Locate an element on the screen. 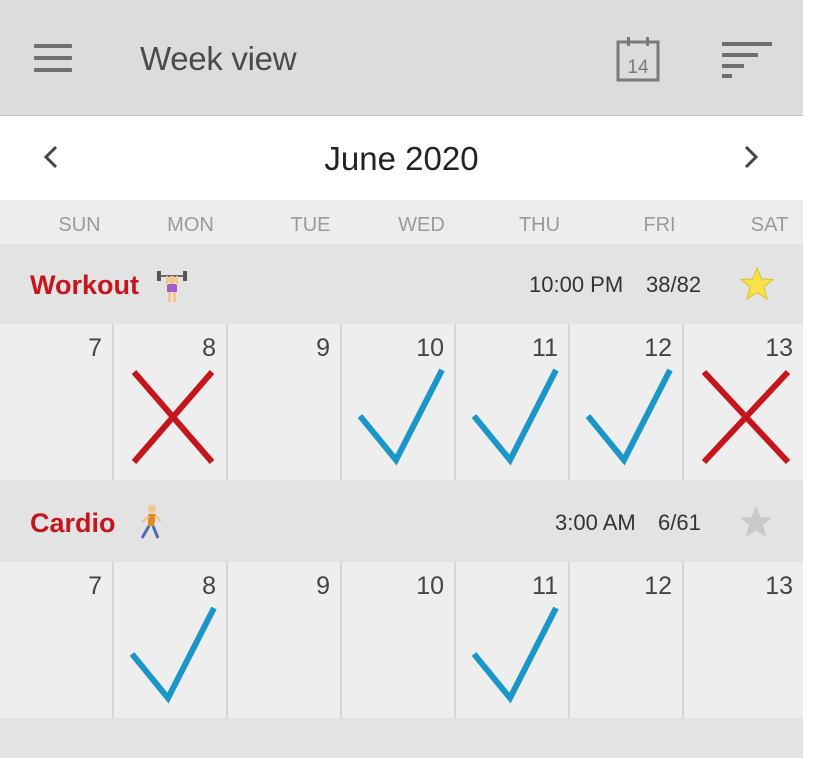 The width and height of the screenshot is (816, 758). reminder-time: 10:00 PM is located at coordinates (576, 284).